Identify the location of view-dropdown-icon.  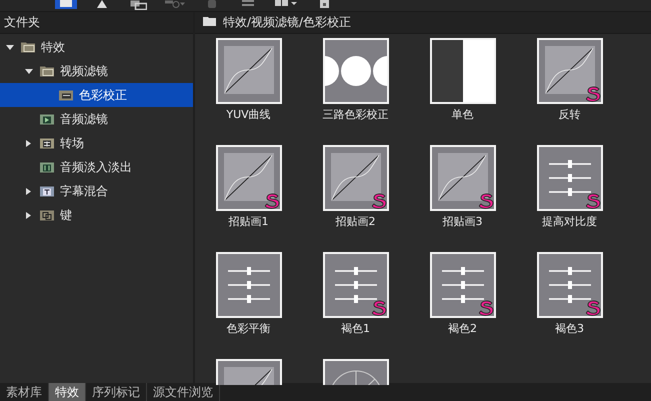
(286, 3).